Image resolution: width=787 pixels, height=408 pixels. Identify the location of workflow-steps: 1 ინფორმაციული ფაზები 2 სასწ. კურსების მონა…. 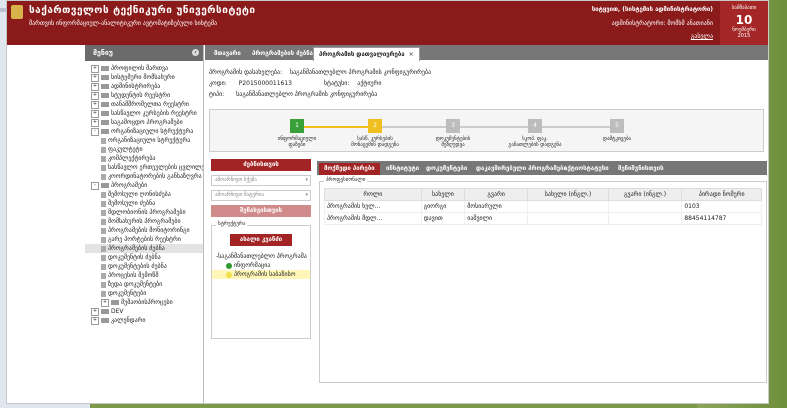
(486, 130).